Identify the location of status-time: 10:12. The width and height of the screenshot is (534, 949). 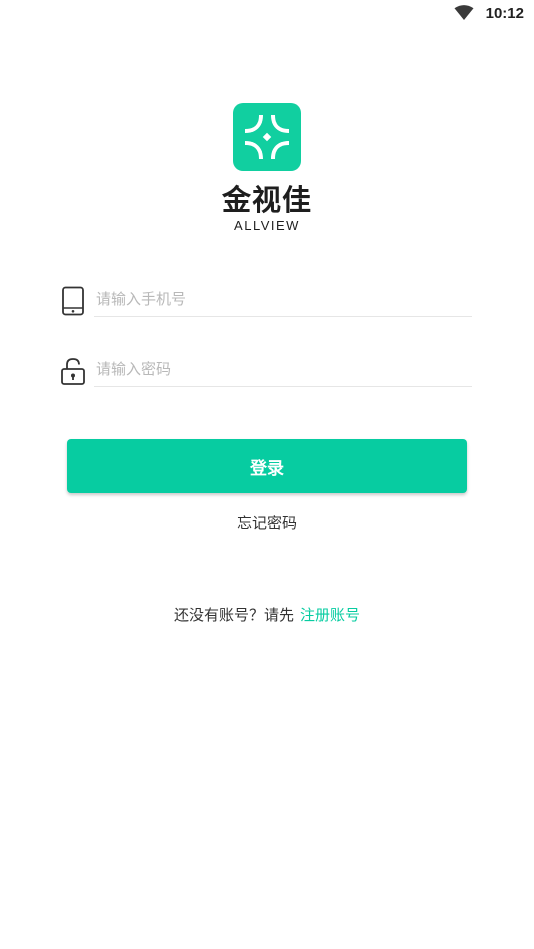
(504, 13).